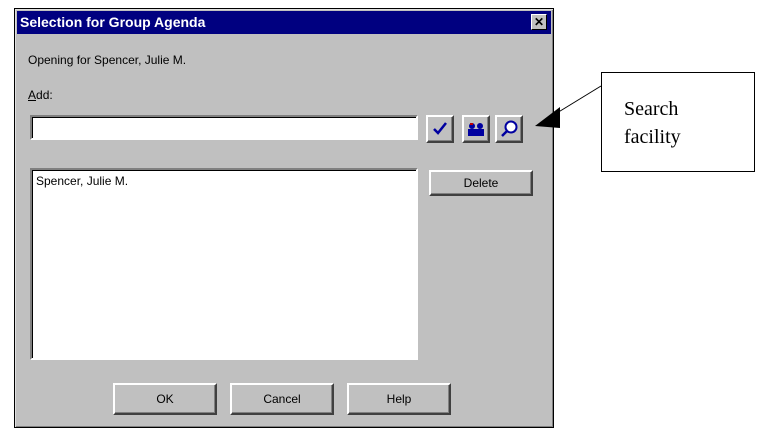  Describe the element at coordinates (678, 122) in the screenshot. I see `search-facility-callout: Search facility` at that location.